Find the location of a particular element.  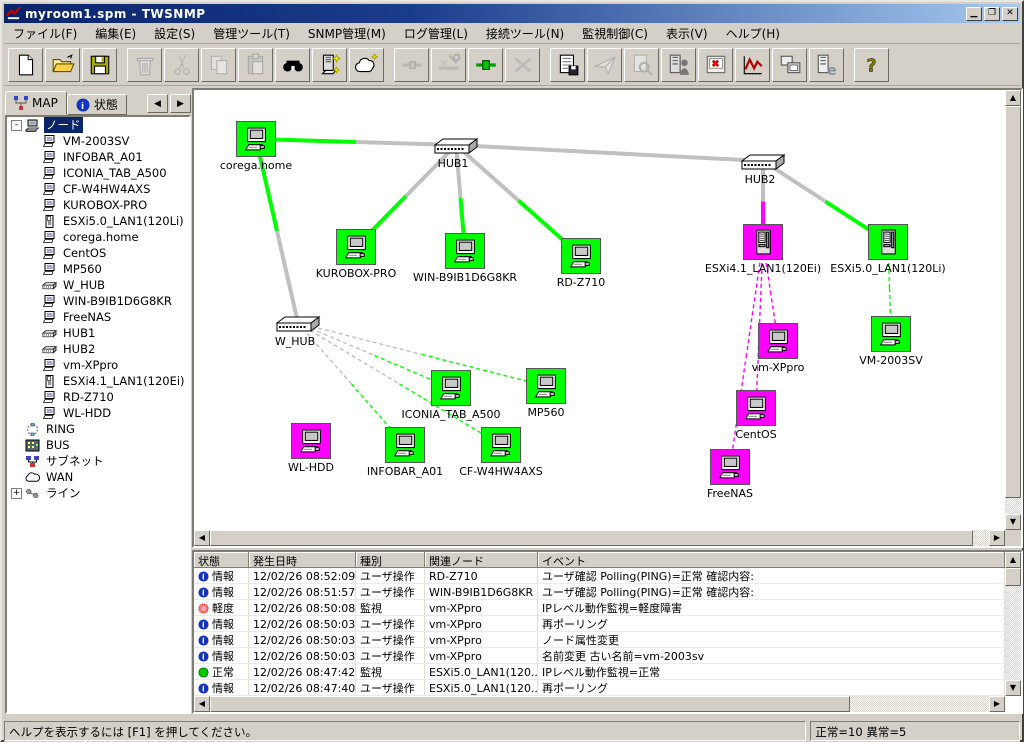

tab-scroll-left-icon: ◀ is located at coordinates (157, 103).